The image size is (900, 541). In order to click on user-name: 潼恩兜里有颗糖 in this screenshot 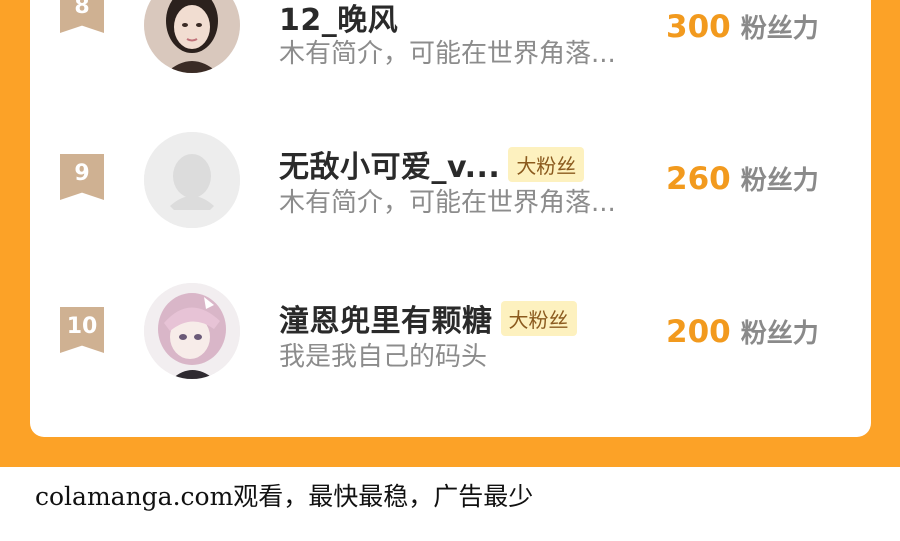, I will do `click(386, 318)`.